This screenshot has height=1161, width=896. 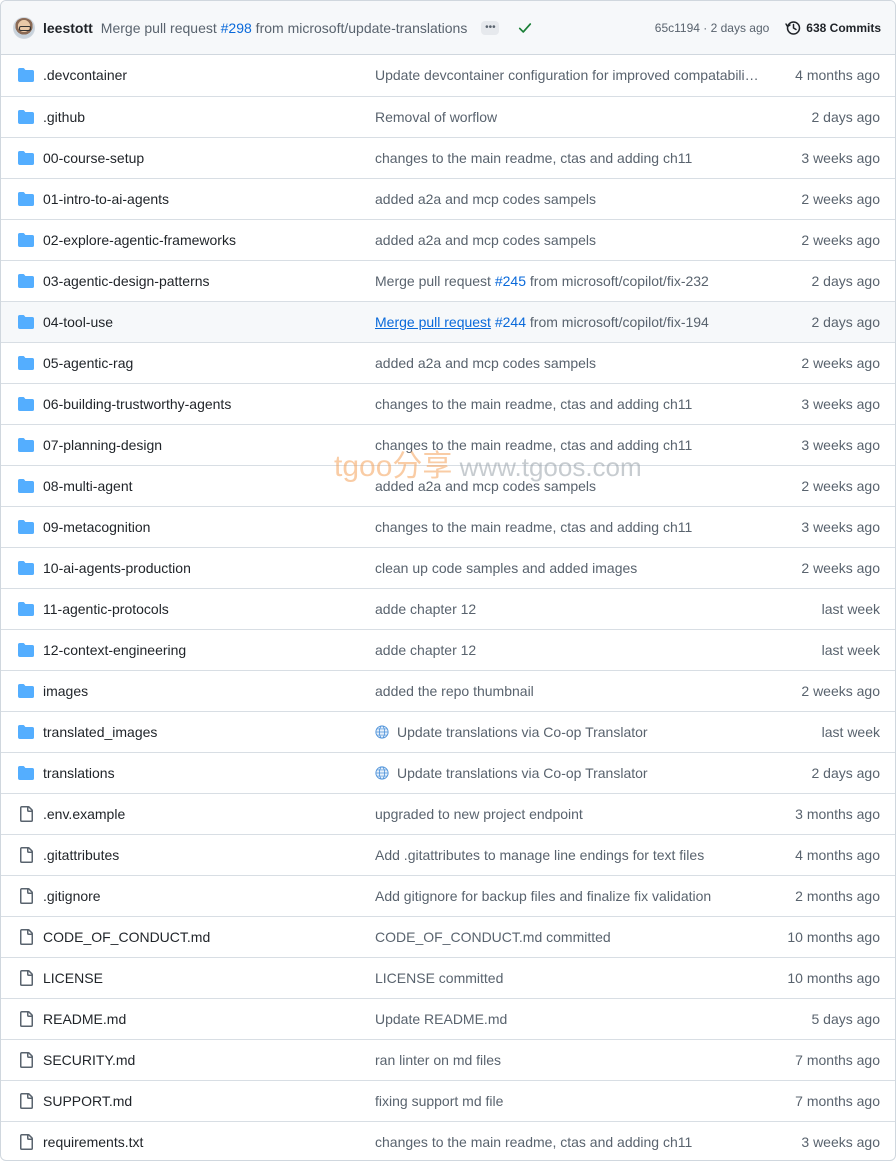 I want to click on folder-name-link: 06-building-trustworthy-agents, so click(x=137, y=404).